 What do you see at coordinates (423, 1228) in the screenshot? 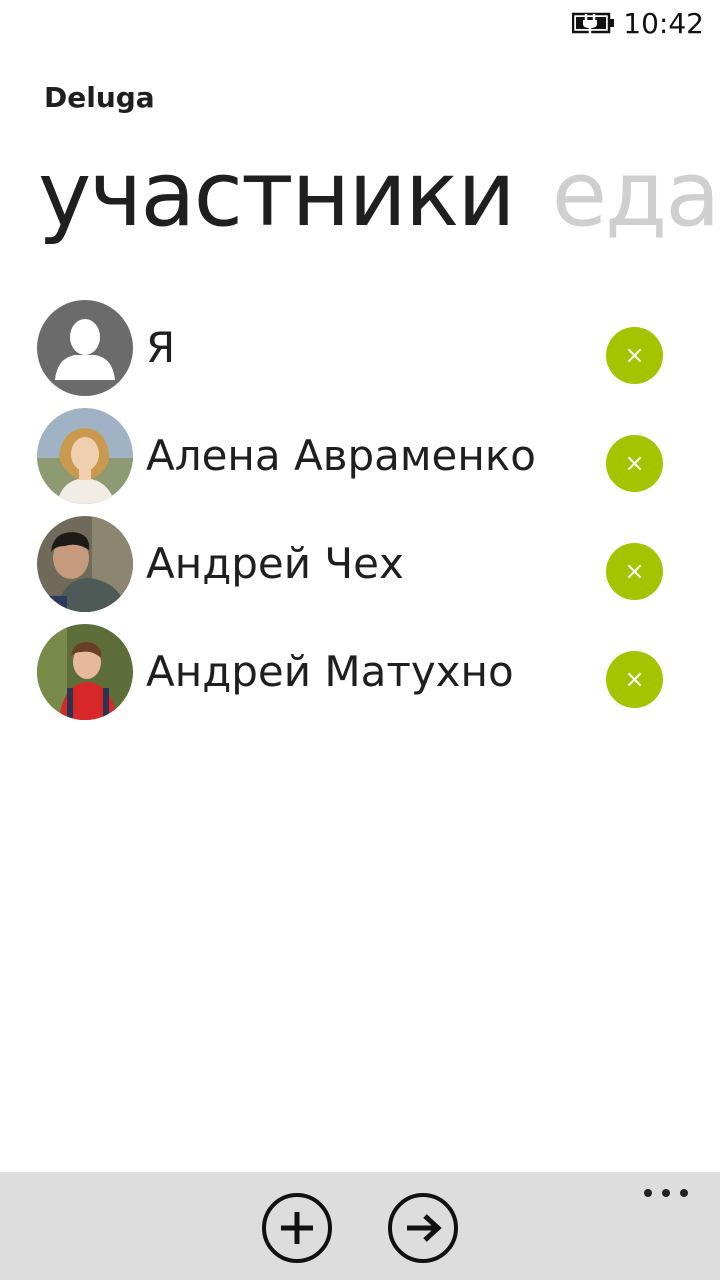
I see `arrow-right-icon` at bounding box center [423, 1228].